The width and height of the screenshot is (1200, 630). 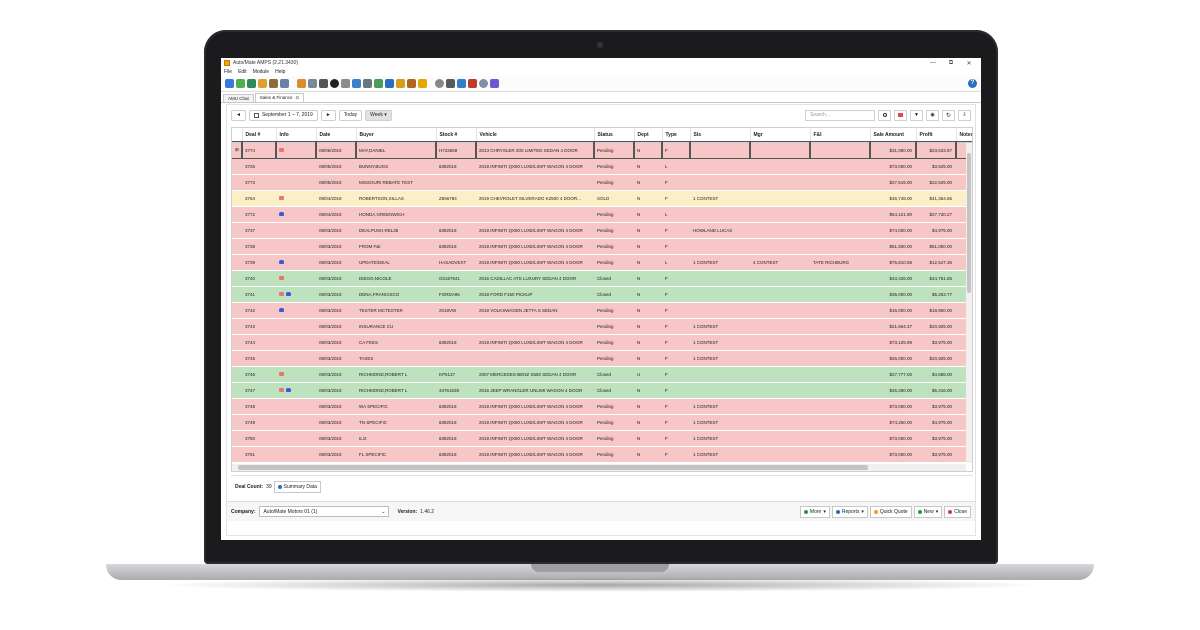 I want to click on header-status: Status, so click(x=614, y=135).